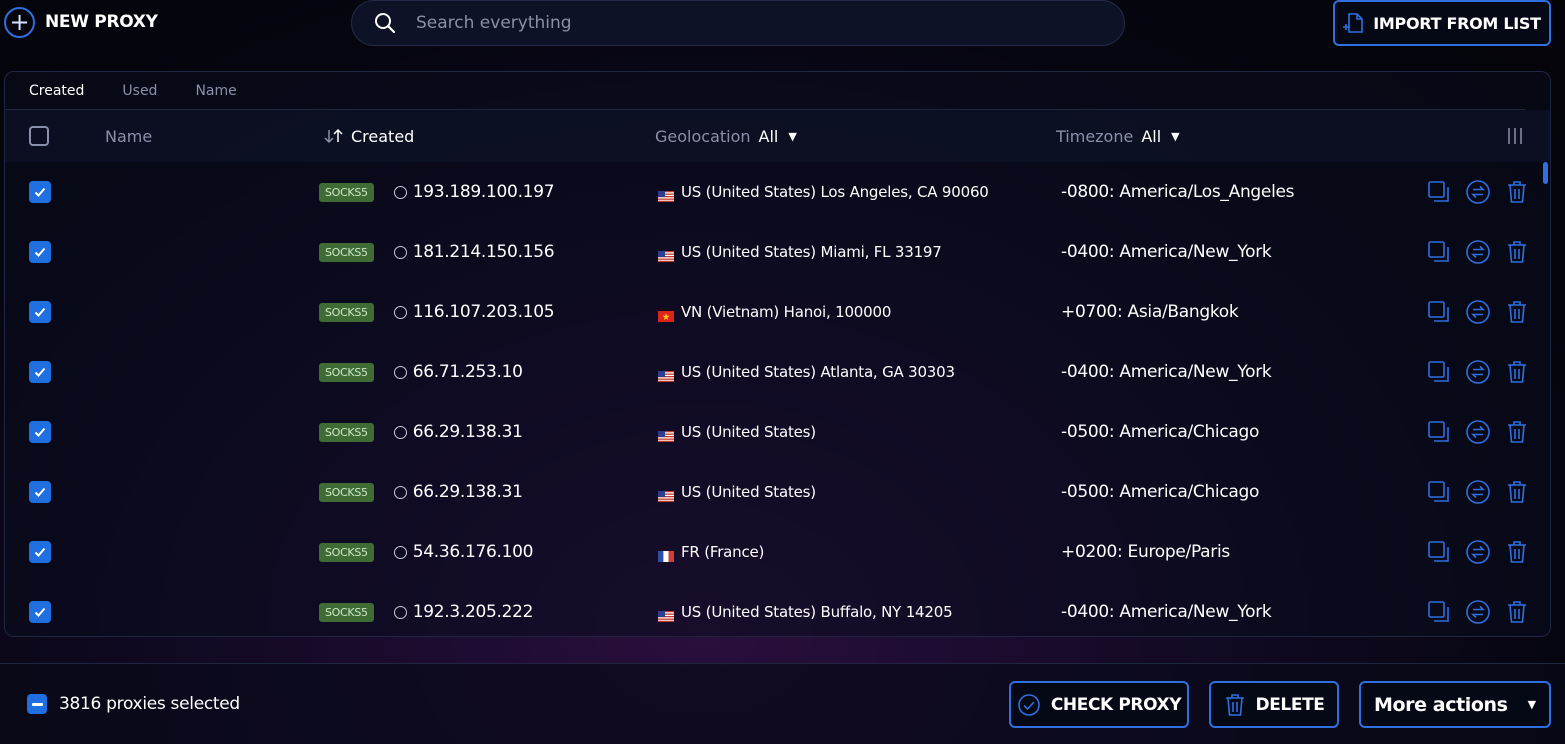  I want to click on timezone-text: +0200: Europe/Paris, so click(1145, 552).